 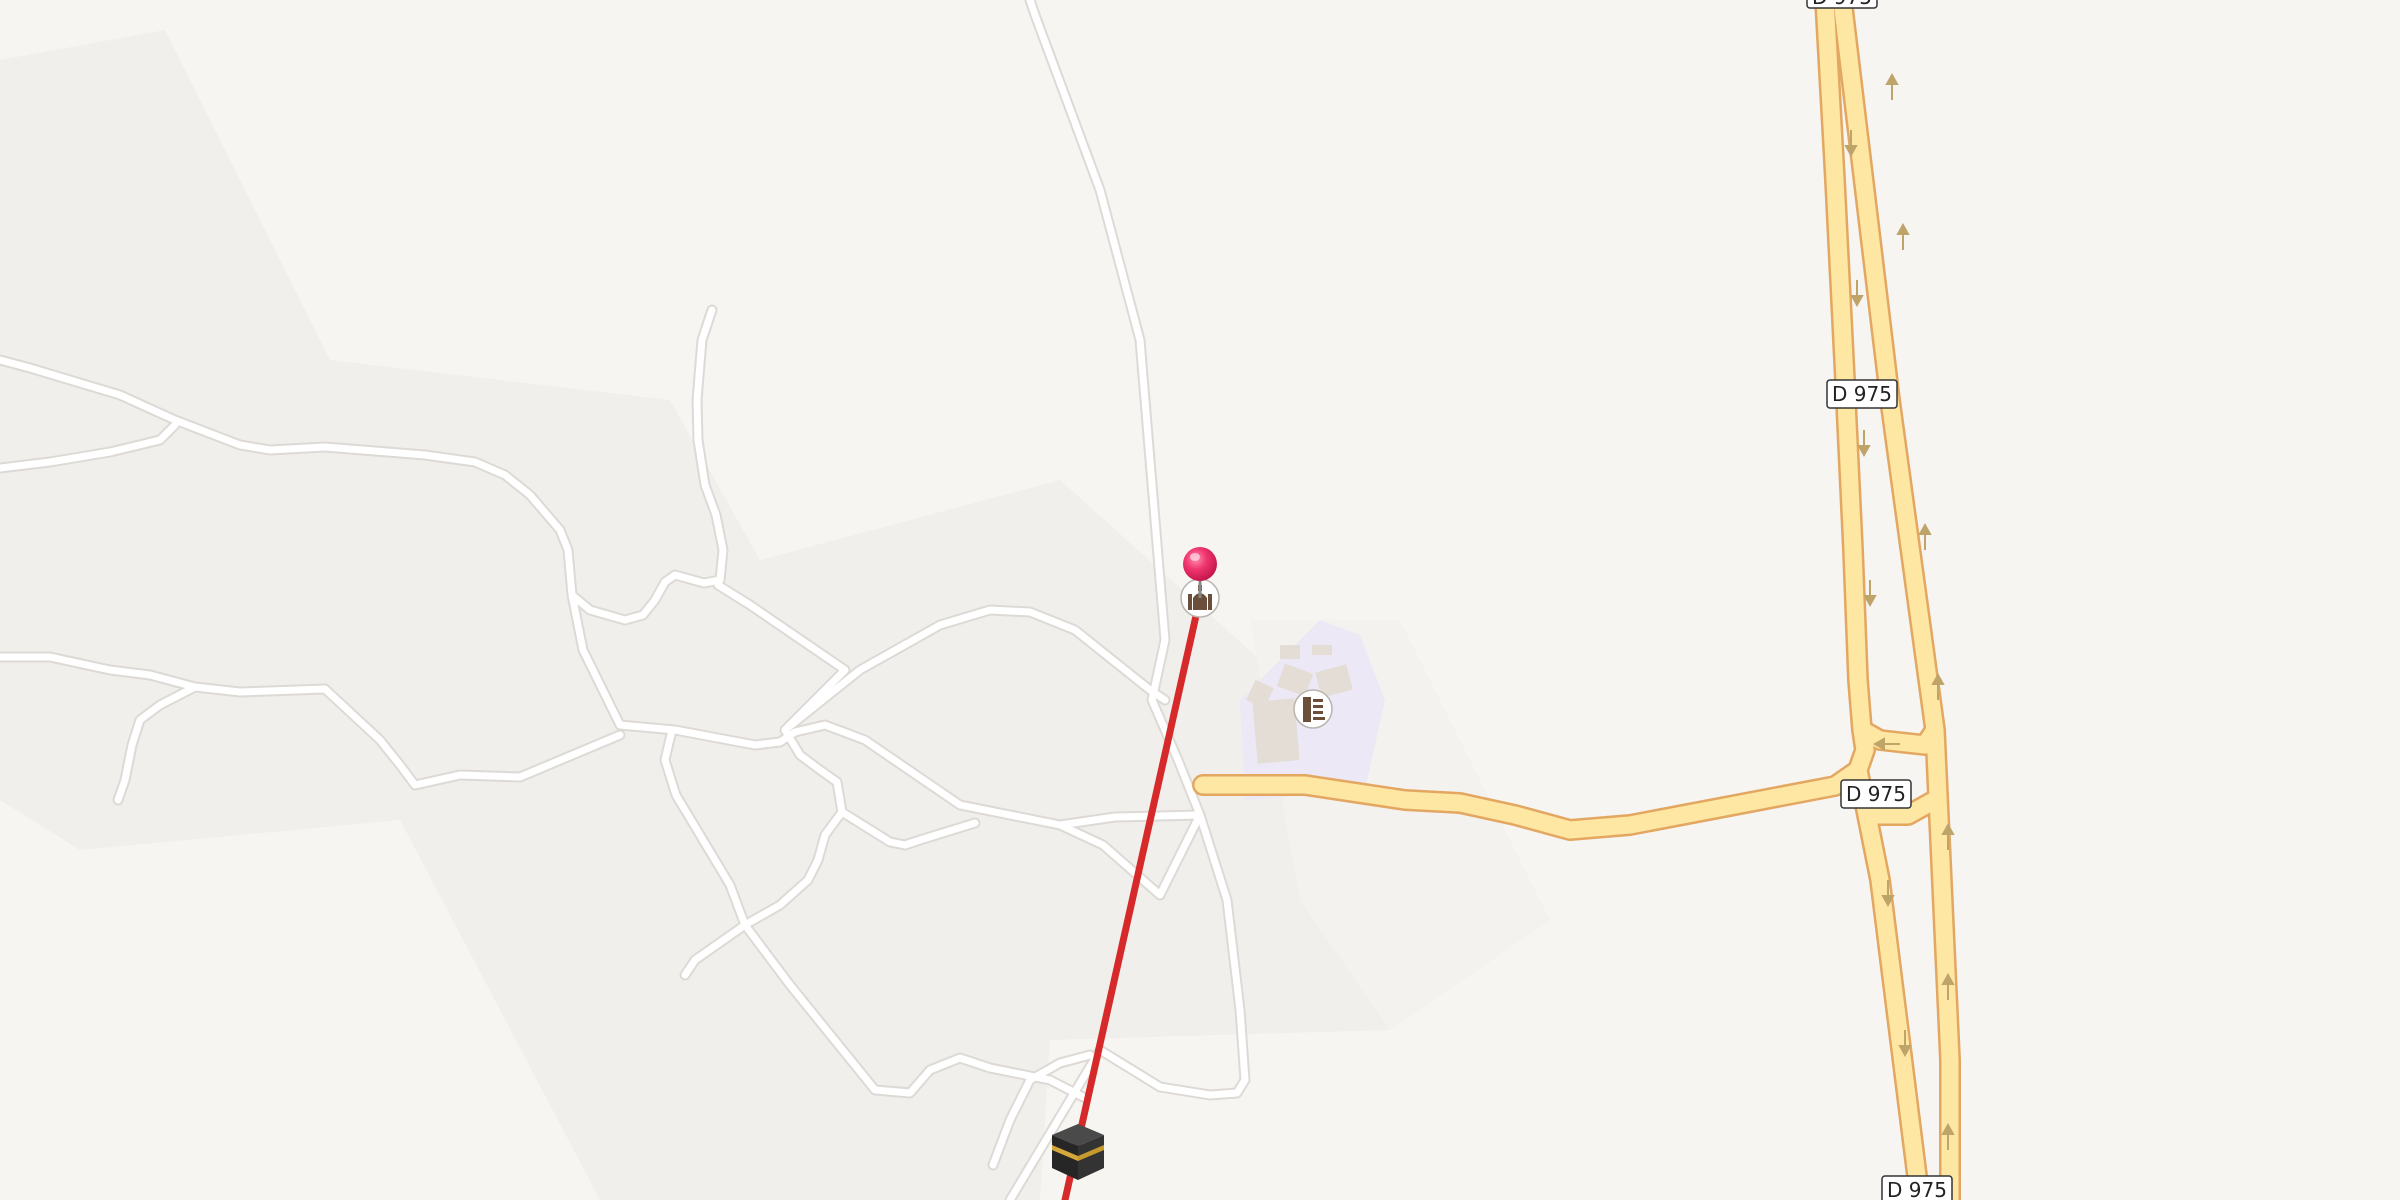 I want to click on building-icon, so click(x=1313, y=709).